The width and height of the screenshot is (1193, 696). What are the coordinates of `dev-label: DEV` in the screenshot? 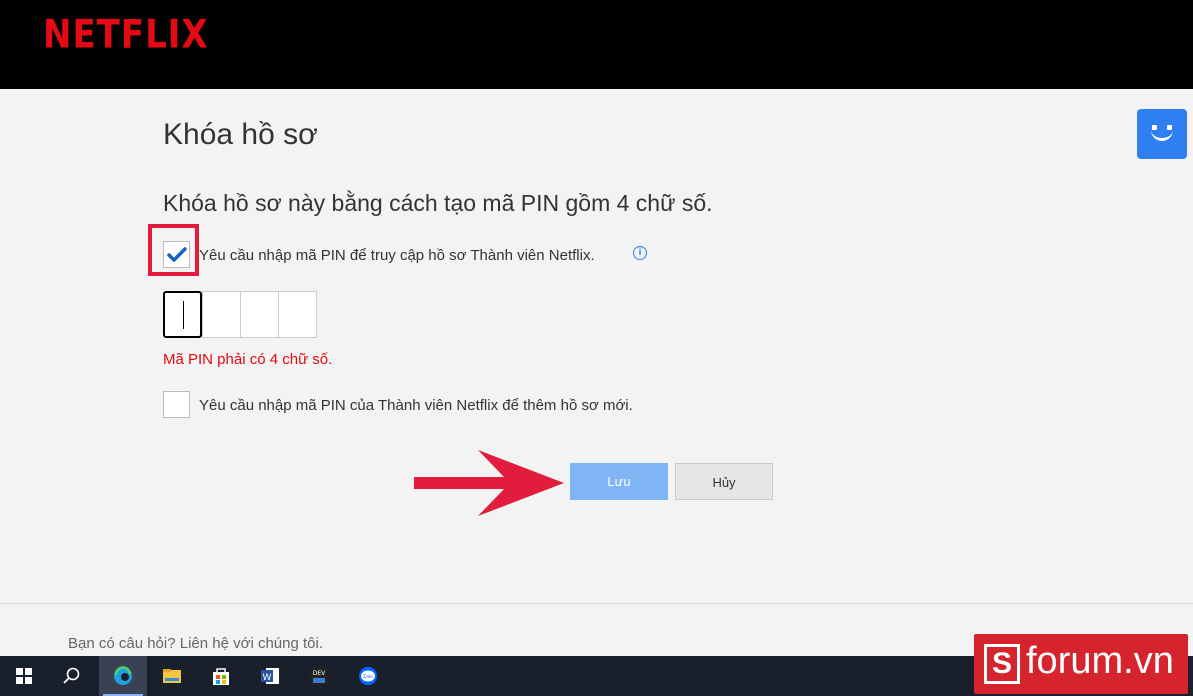 It's located at (319, 673).